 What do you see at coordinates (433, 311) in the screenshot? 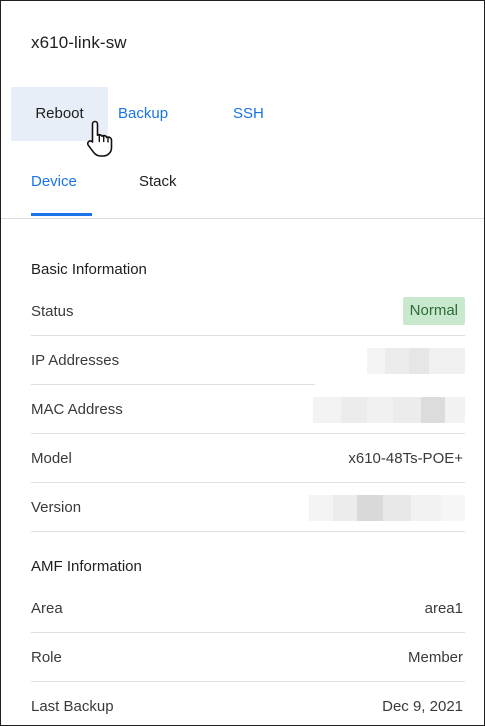
I see `status-badge: Normal` at bounding box center [433, 311].